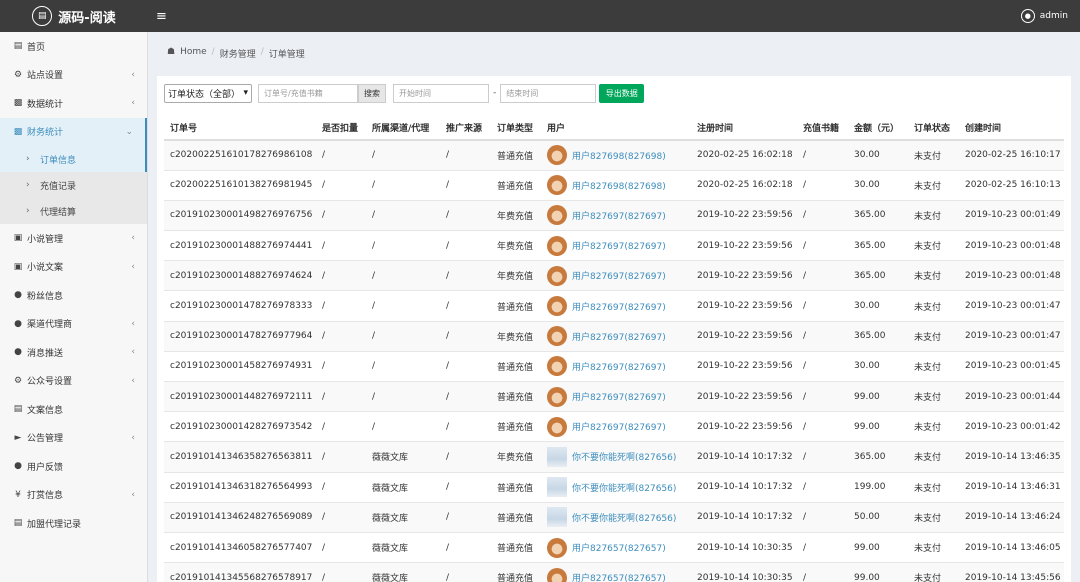  Describe the element at coordinates (73, 46) in the screenshot. I see `sidebar-item-home: ▤ 首页` at that location.